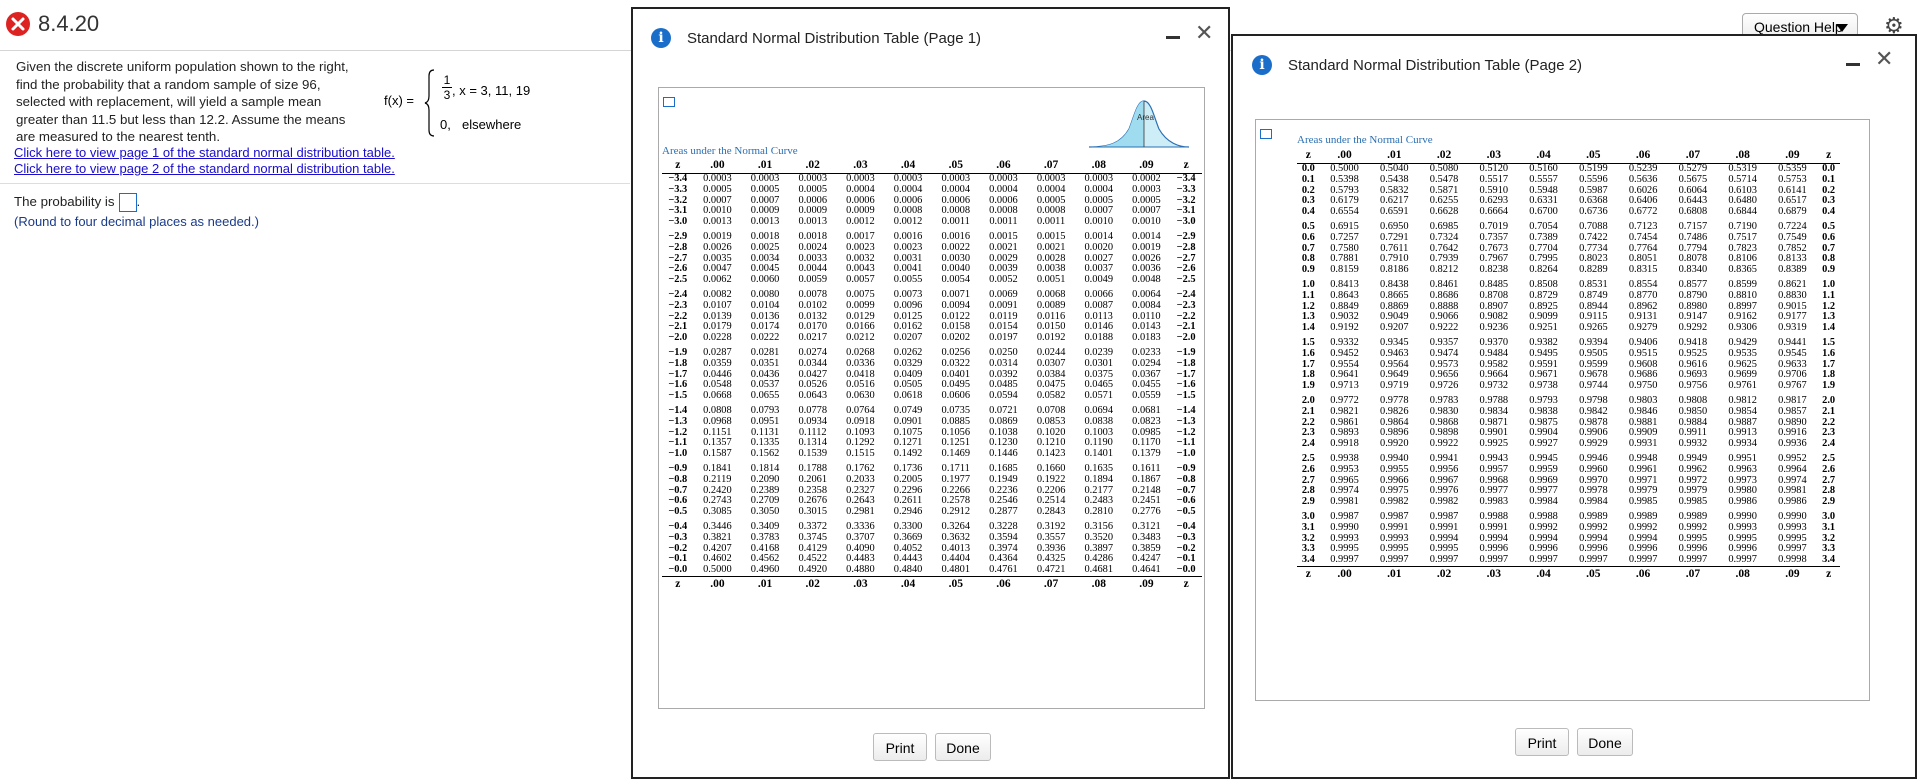 This screenshot has height=782, width=1917. I want to click on z-value-cell: 2.0, so click(1829, 400).